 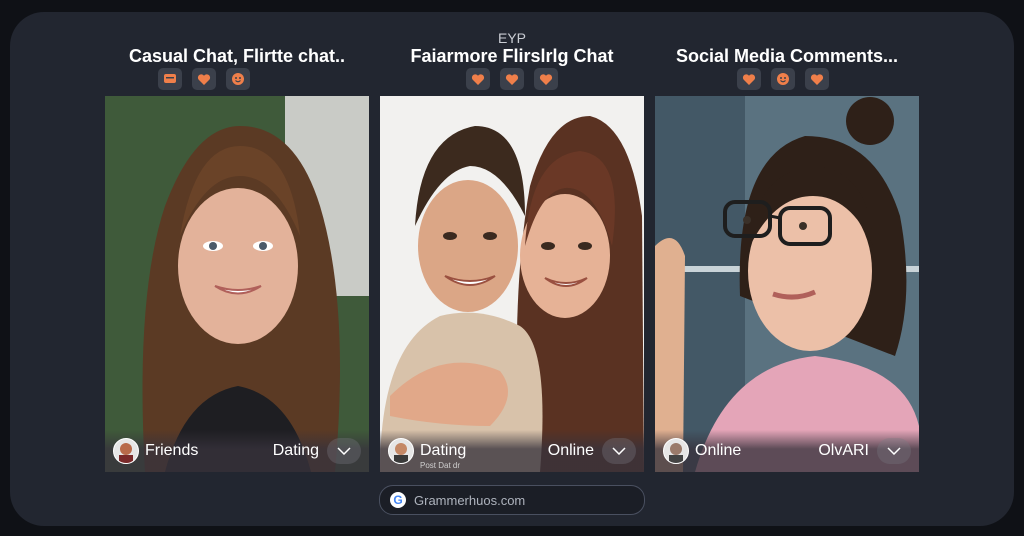 I want to click on search-bar: G Grammerhuos.com, so click(x=512, y=500).